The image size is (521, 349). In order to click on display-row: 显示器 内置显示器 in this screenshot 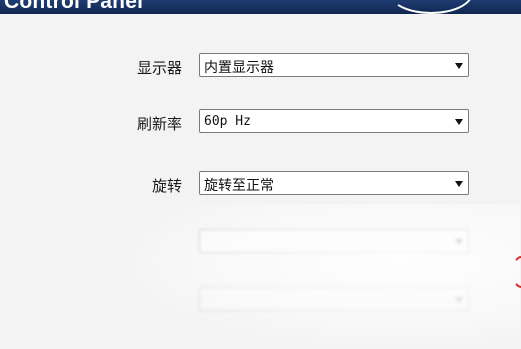, I will do `click(260, 66)`.